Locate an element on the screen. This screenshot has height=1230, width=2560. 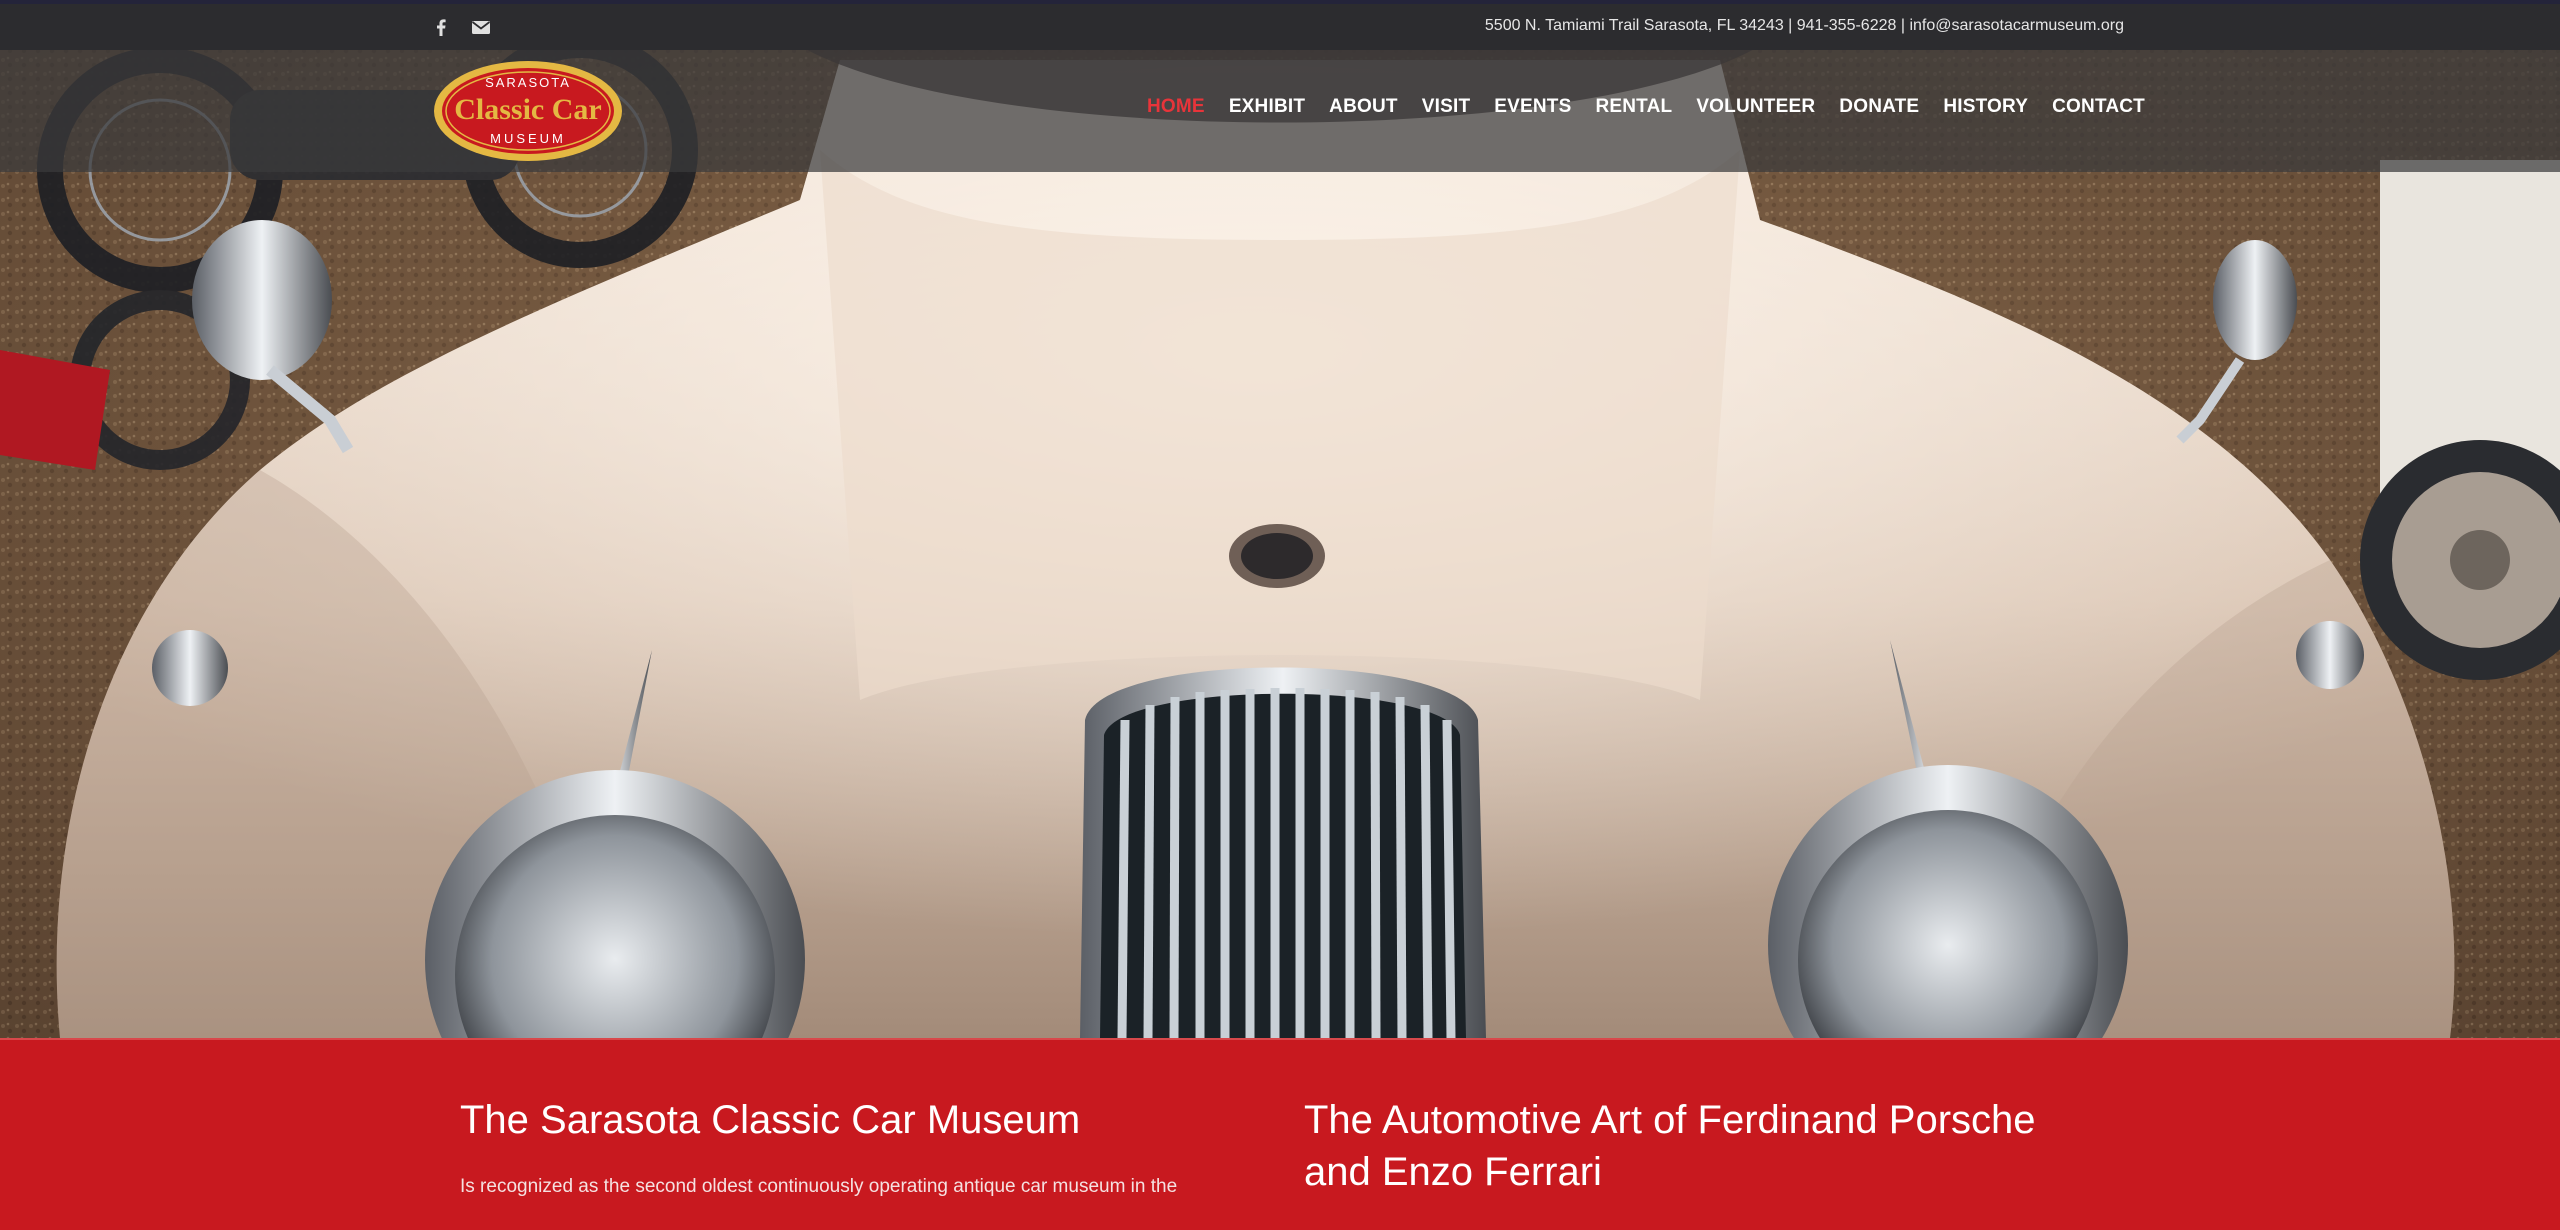
museum-logo: SARASOTA Classic Car MUSEUM is located at coordinates (528, 111).